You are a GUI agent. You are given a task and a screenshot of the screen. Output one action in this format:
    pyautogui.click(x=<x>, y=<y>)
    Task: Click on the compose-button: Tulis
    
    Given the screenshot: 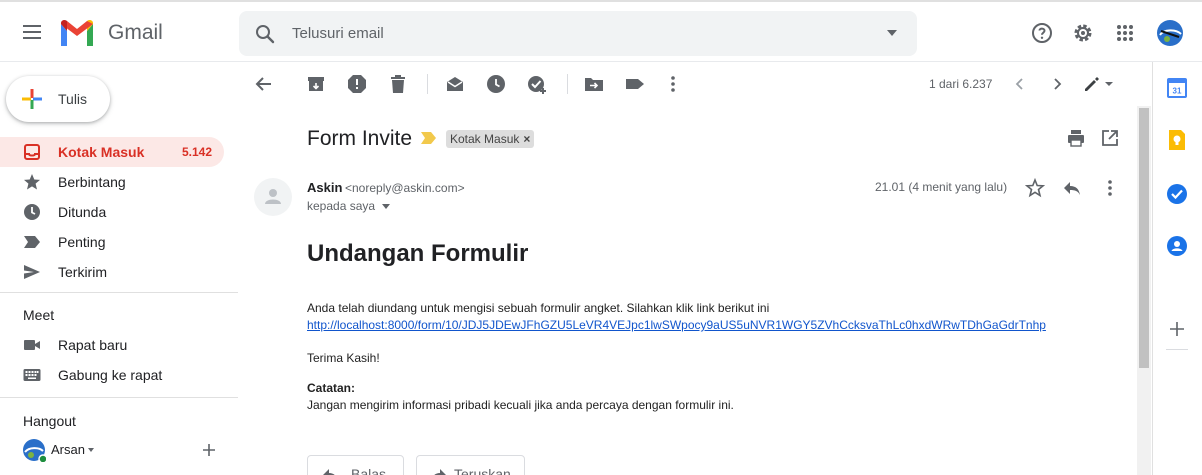 What is the action you would take?
    pyautogui.click(x=58, y=99)
    